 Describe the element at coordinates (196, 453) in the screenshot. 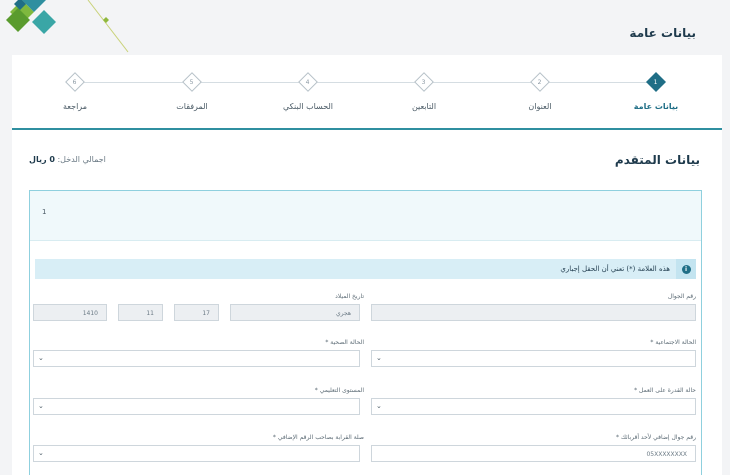

I see `relation-select: ⌄` at that location.